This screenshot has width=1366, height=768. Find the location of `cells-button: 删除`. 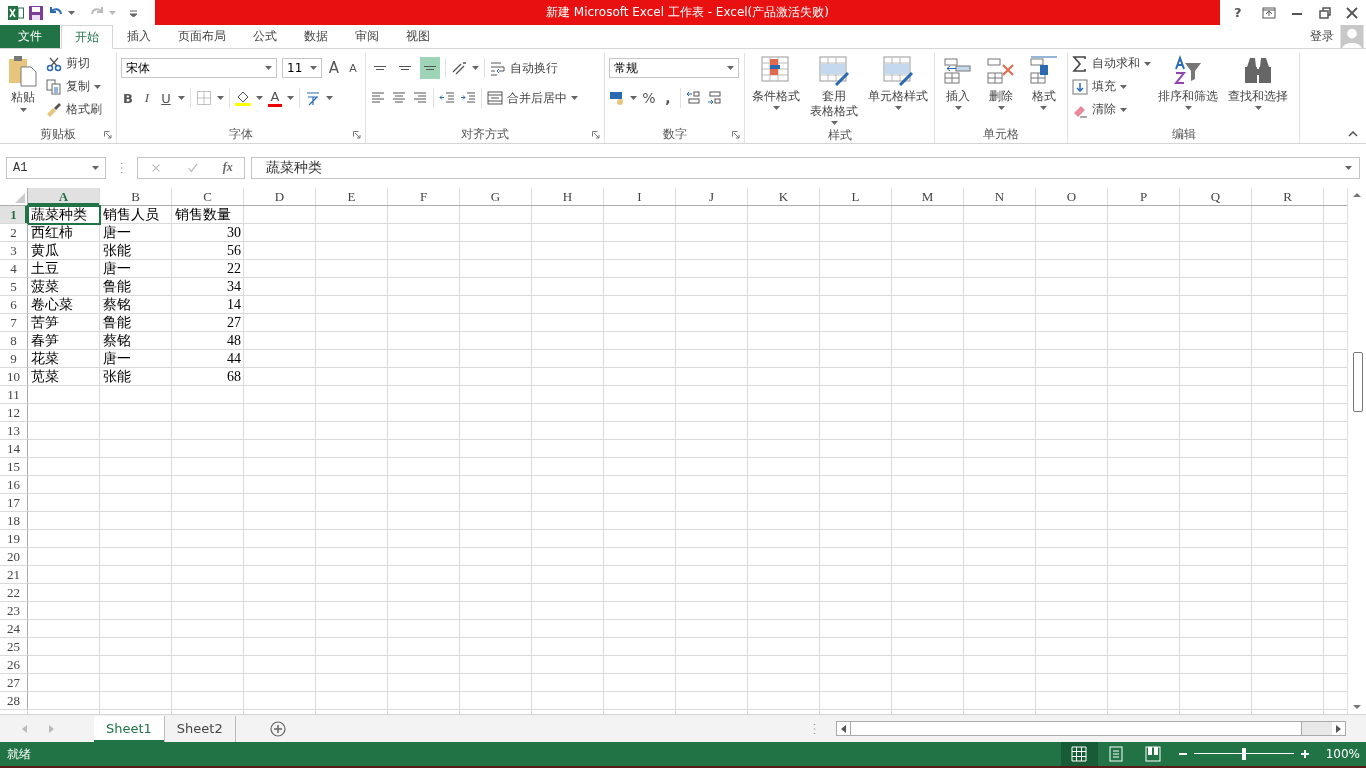

cells-button: 删除 is located at coordinates (1001, 89).